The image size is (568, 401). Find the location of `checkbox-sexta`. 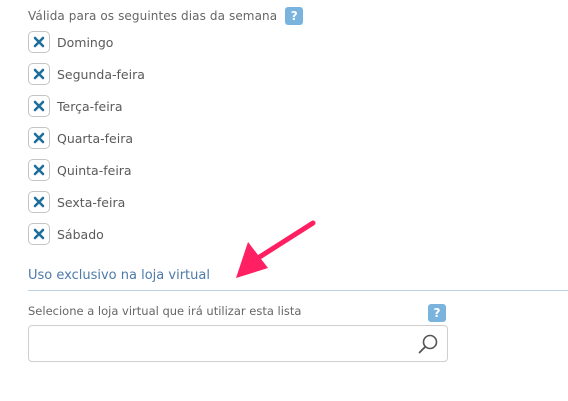

checkbox-sexta is located at coordinates (39, 202).